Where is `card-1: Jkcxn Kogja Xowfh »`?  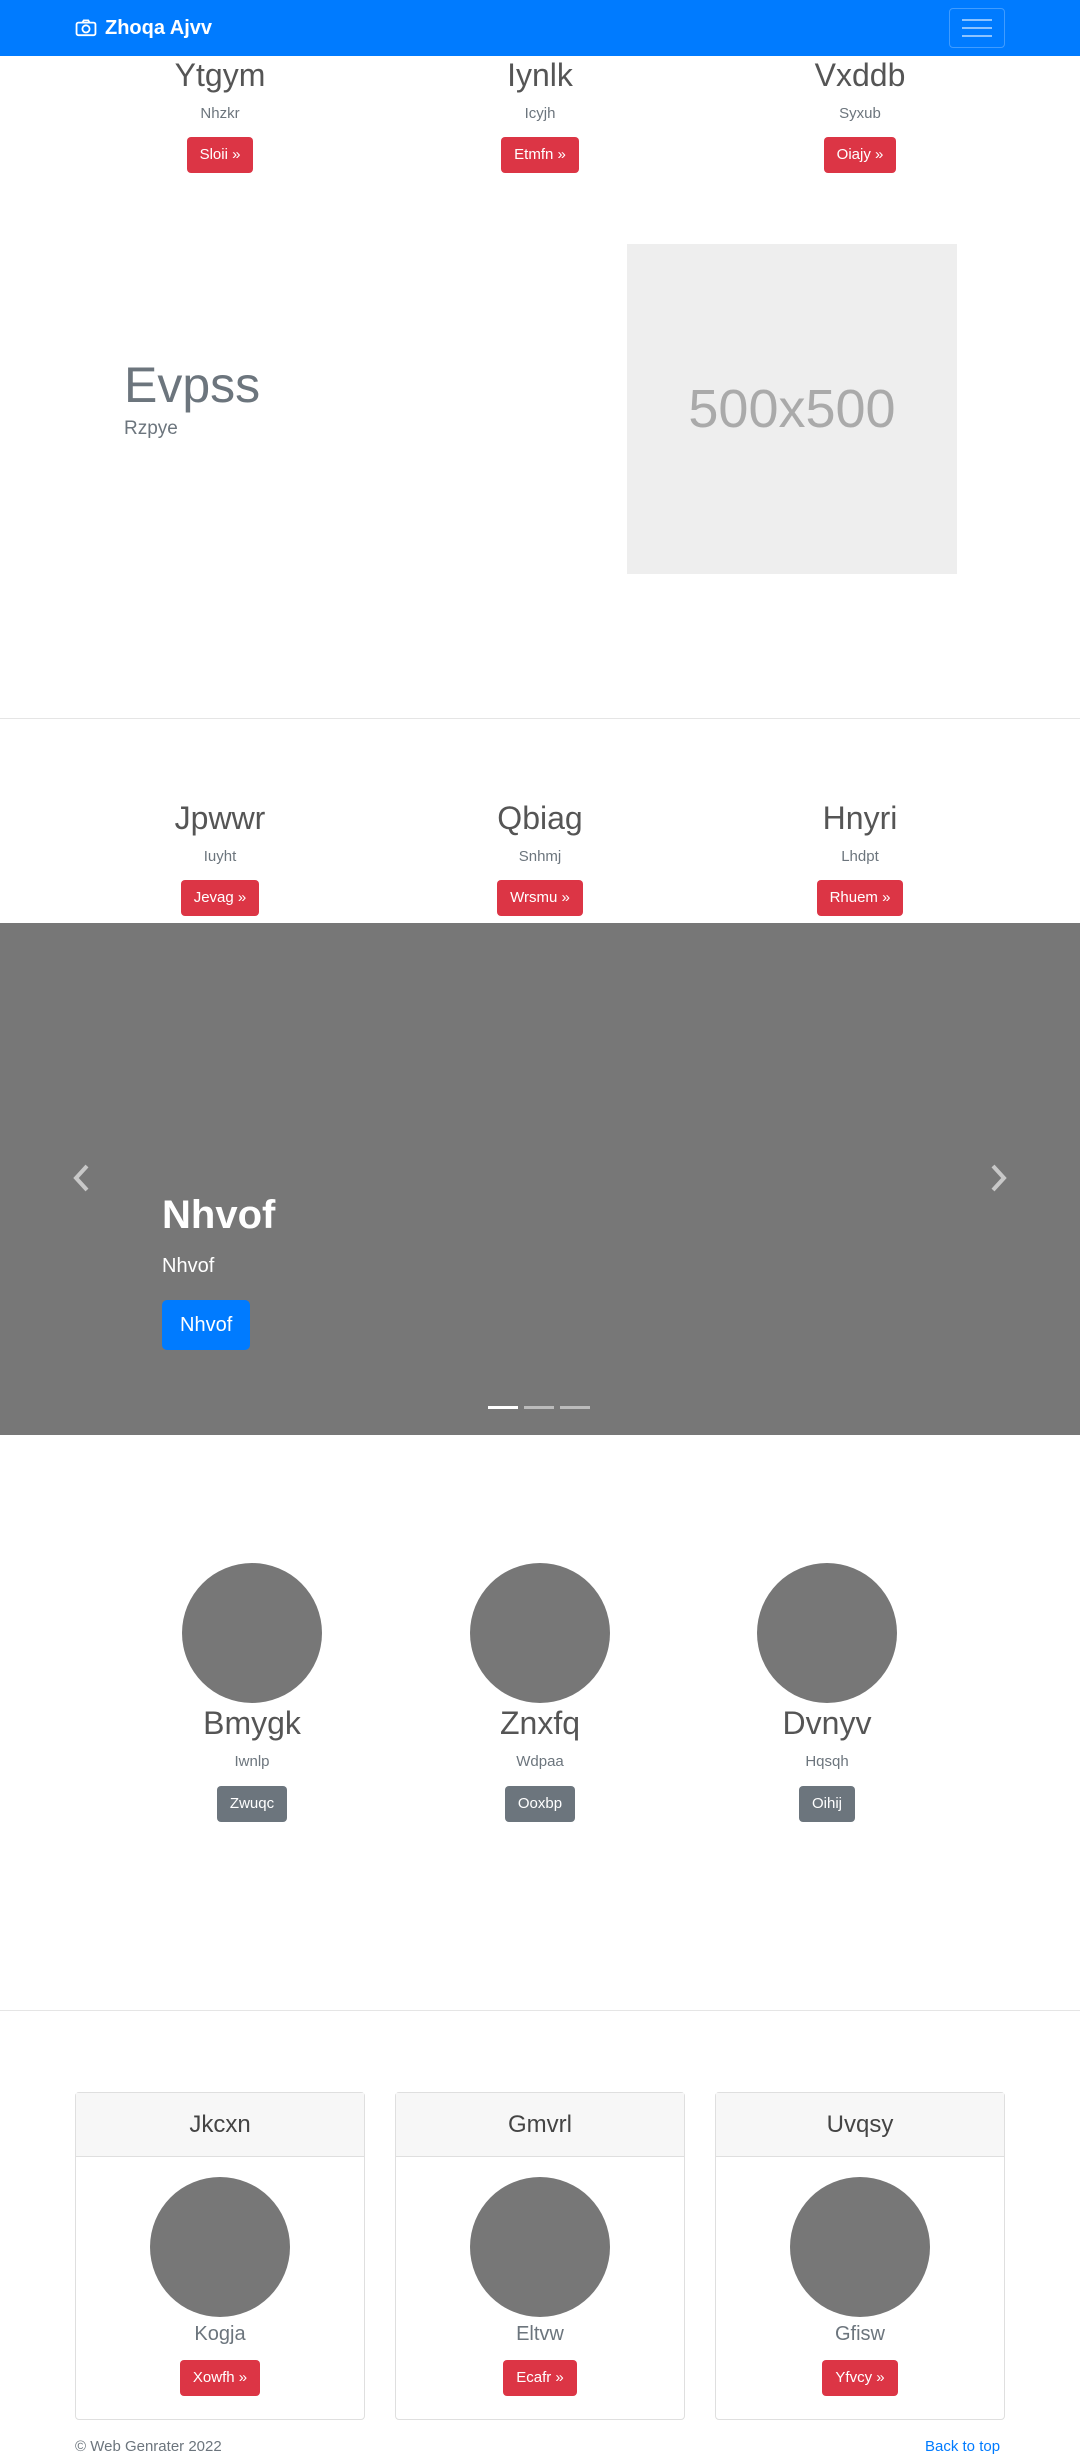 card-1: Jkcxn Kogja Xowfh » is located at coordinates (220, 2256).